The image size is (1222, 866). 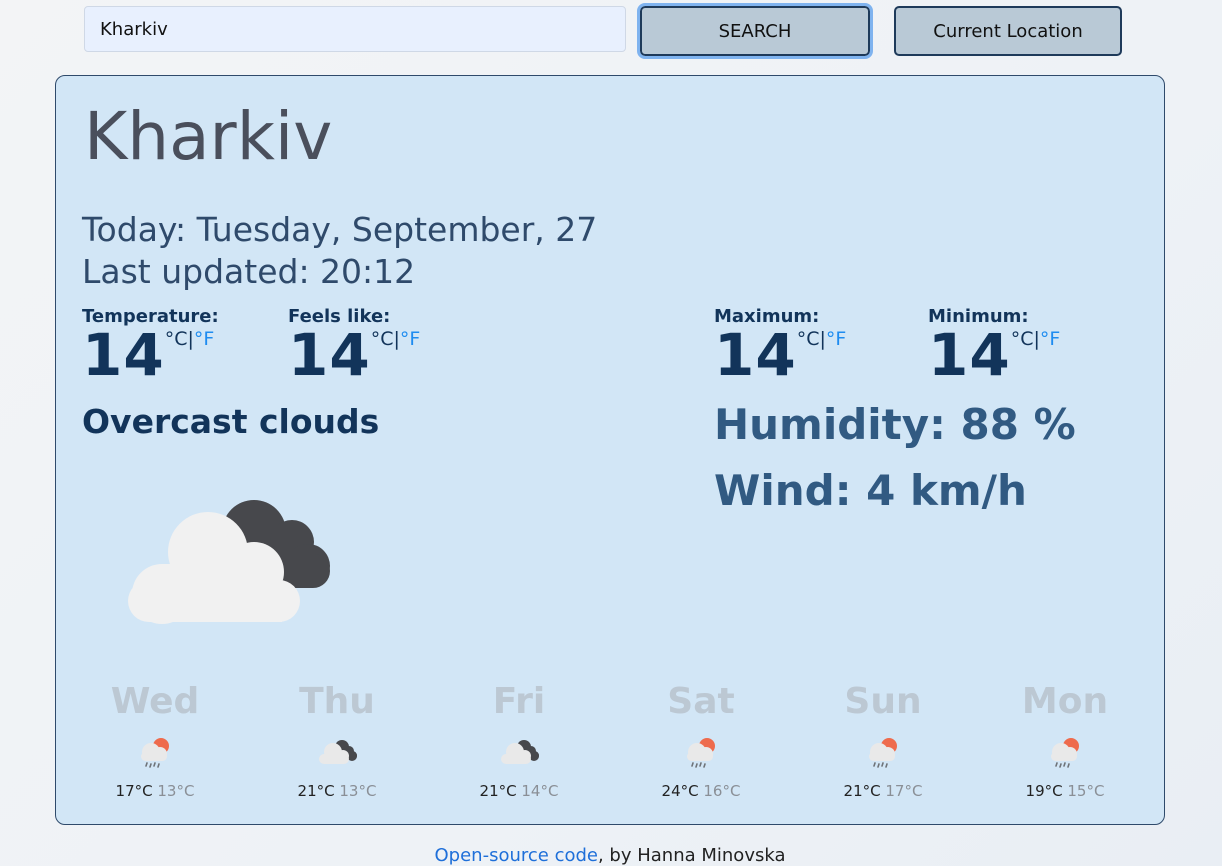 I want to click on last-updated: Last updated: 20:12, so click(x=249, y=271).